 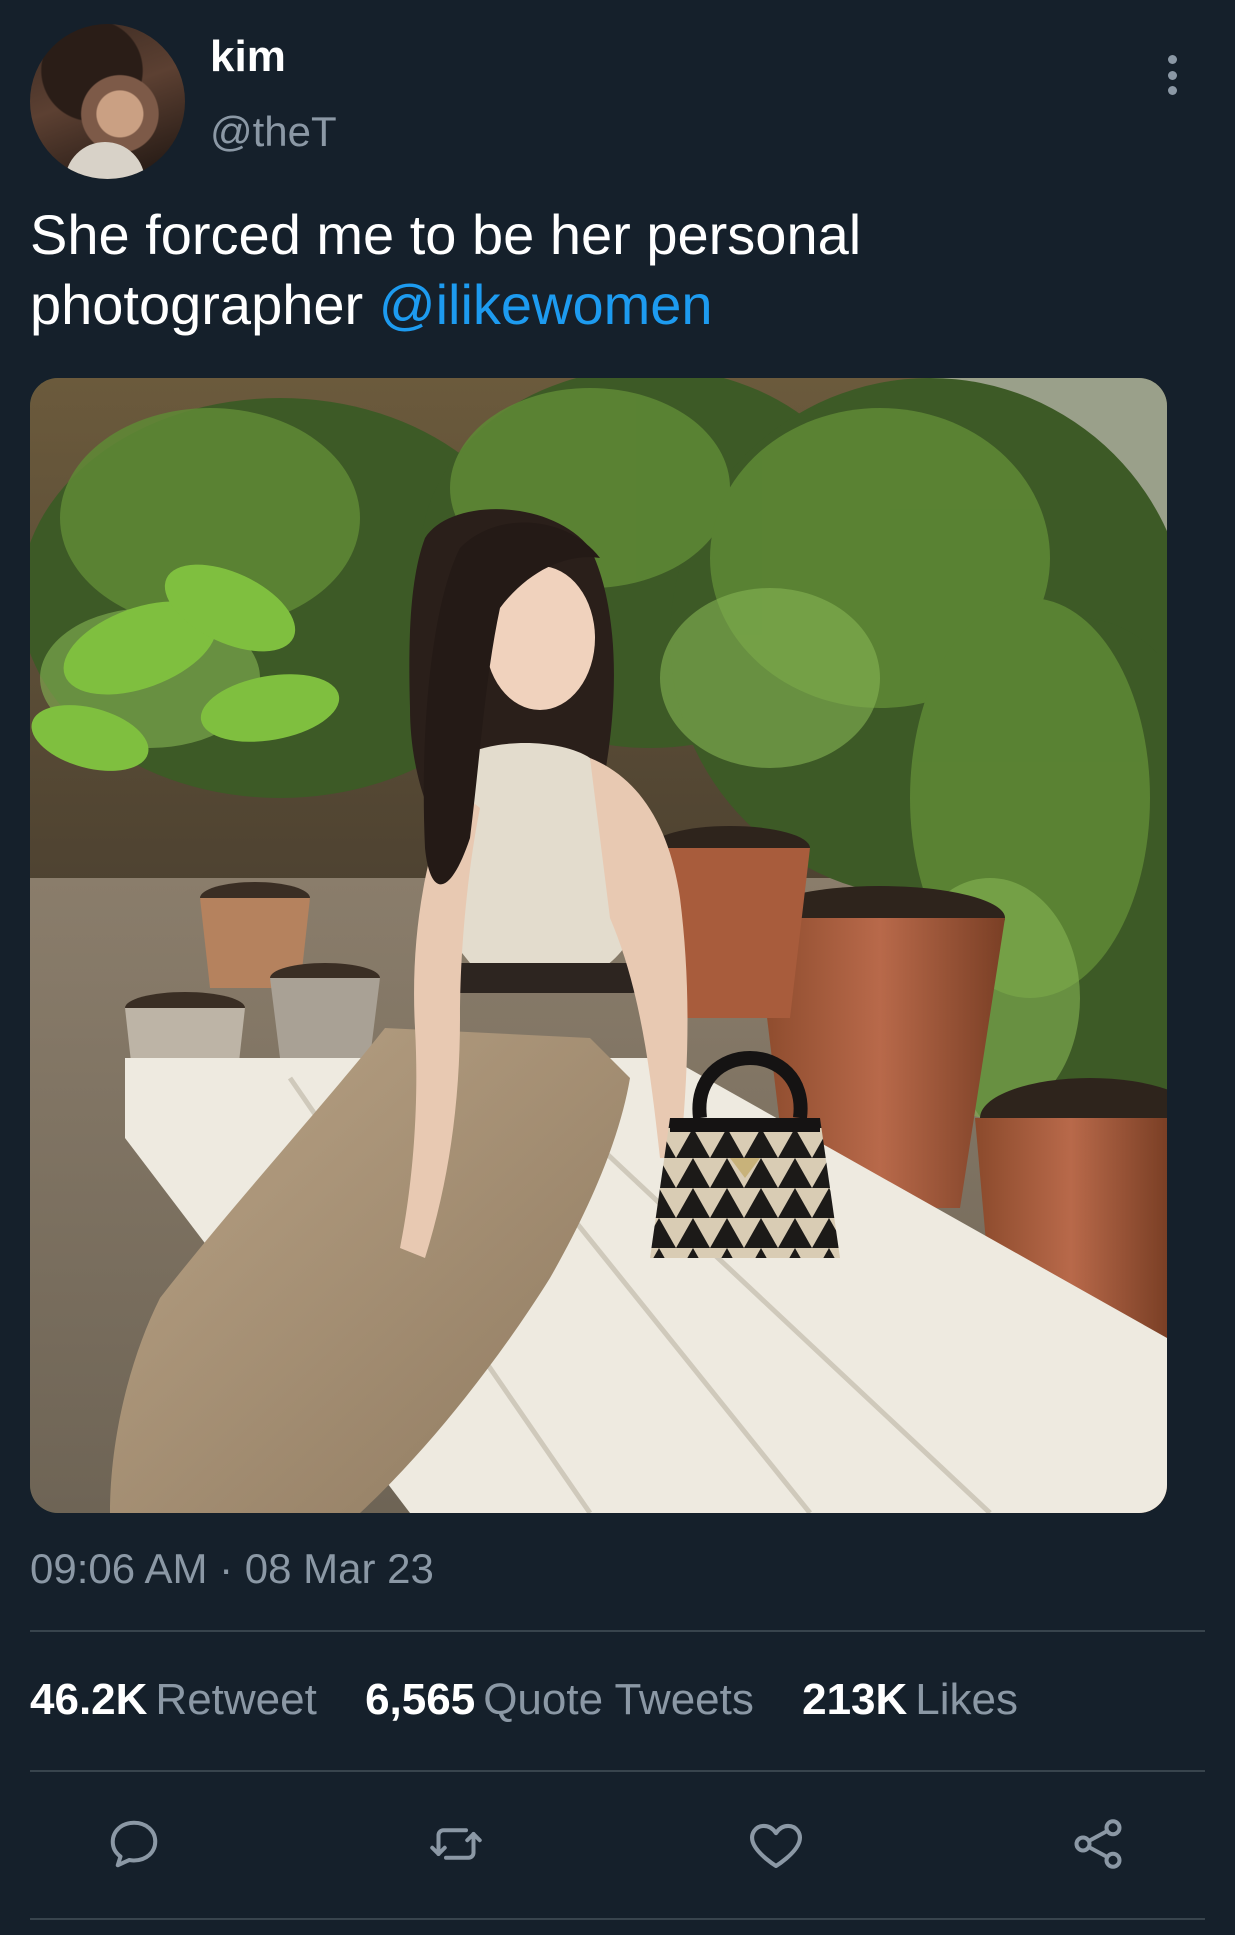 I want to click on mention-link: @ilikewomen, so click(x=546, y=304).